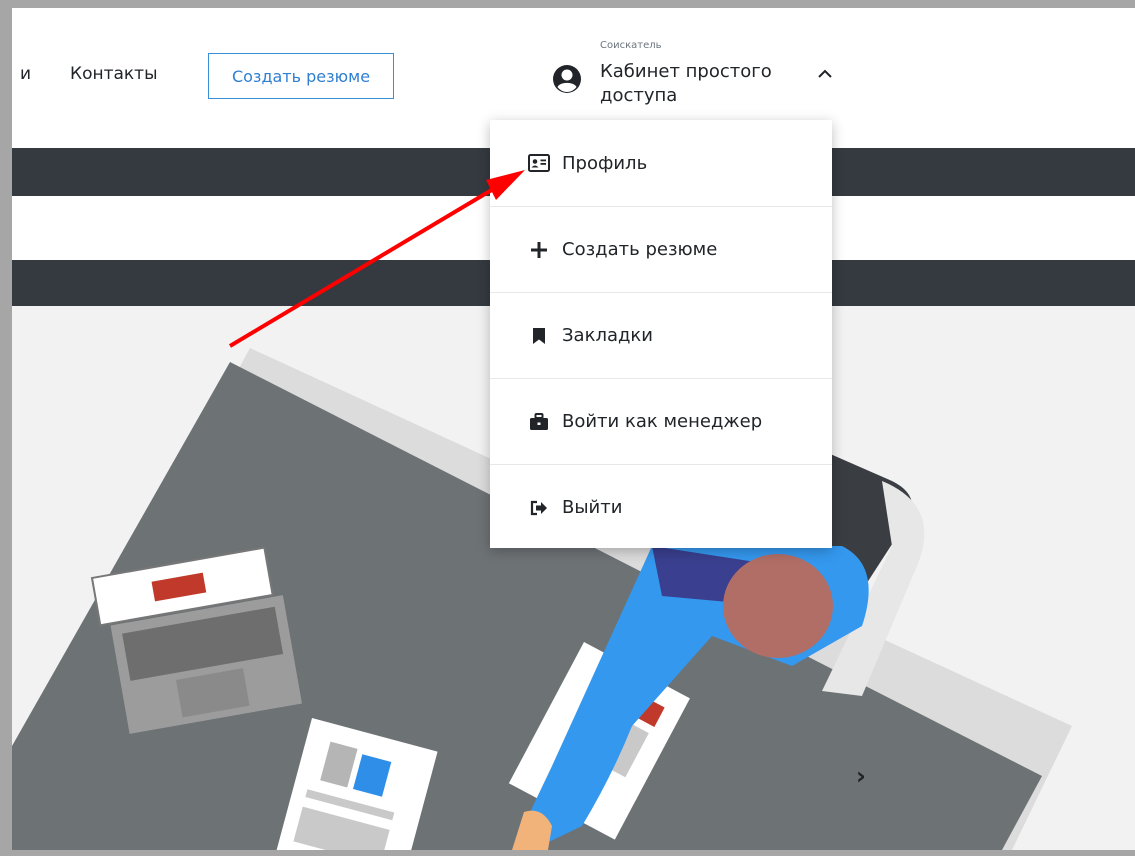  What do you see at coordinates (539, 508) in the screenshot?
I see `sign-out-icon` at bounding box center [539, 508].